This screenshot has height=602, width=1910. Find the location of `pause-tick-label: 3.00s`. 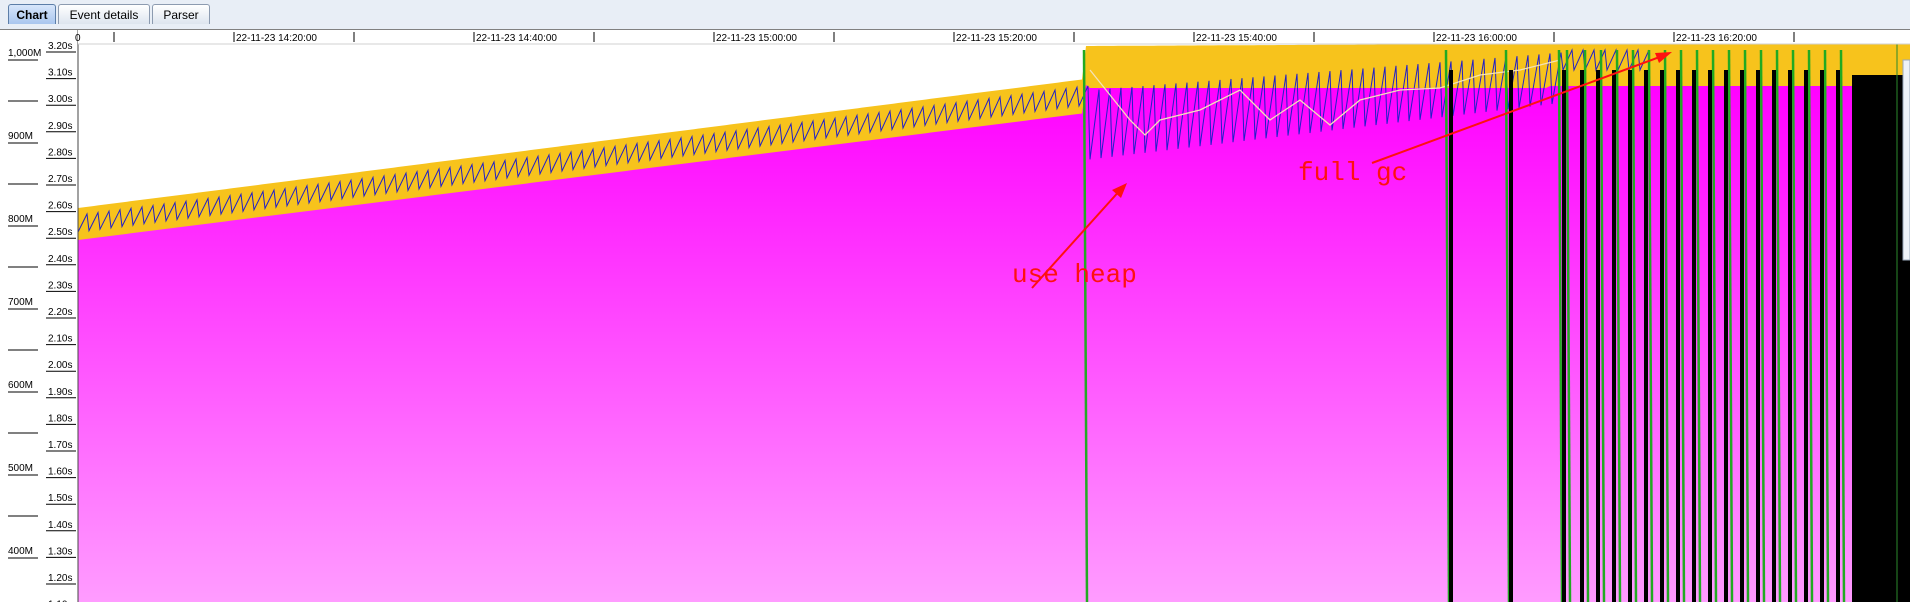

pause-tick-label: 3.00s is located at coordinates (60, 99).